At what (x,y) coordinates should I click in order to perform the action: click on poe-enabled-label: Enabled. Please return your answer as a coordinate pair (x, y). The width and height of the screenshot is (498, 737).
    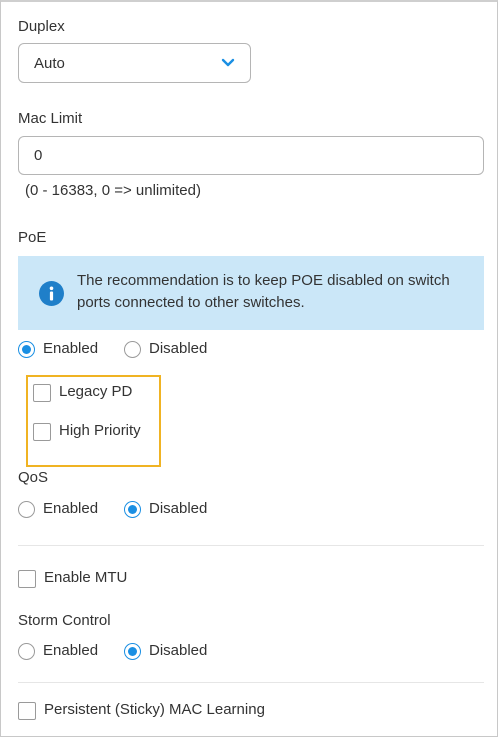
    Looking at the image, I should click on (70, 348).